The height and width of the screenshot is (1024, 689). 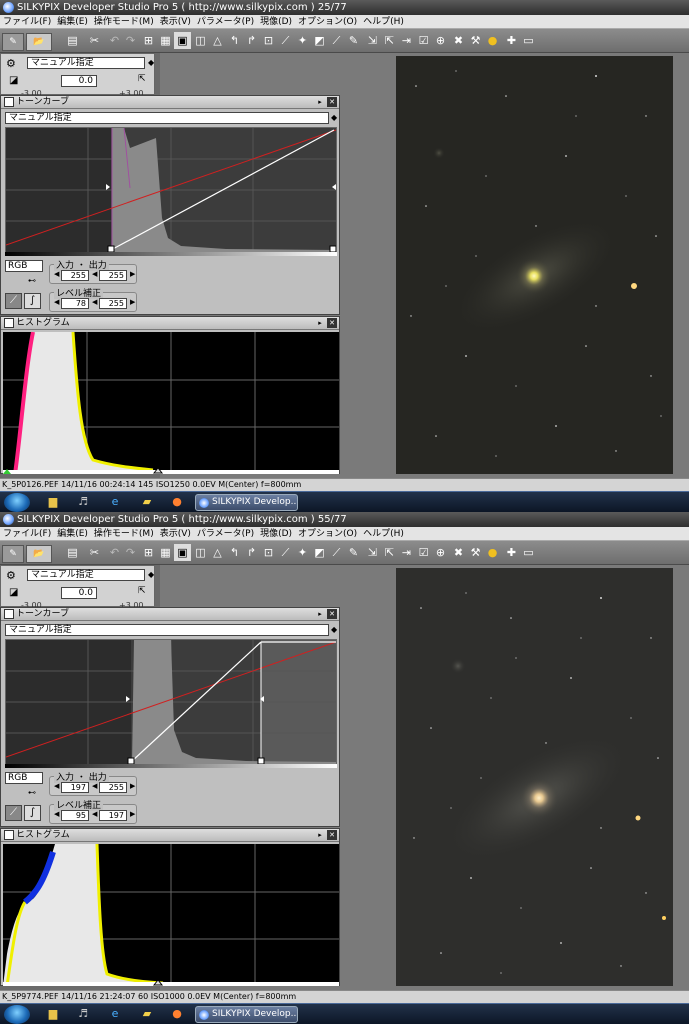 What do you see at coordinates (132, 302) in the screenshot?
I see `level-high-spin-right-icon: ▶` at bounding box center [132, 302].